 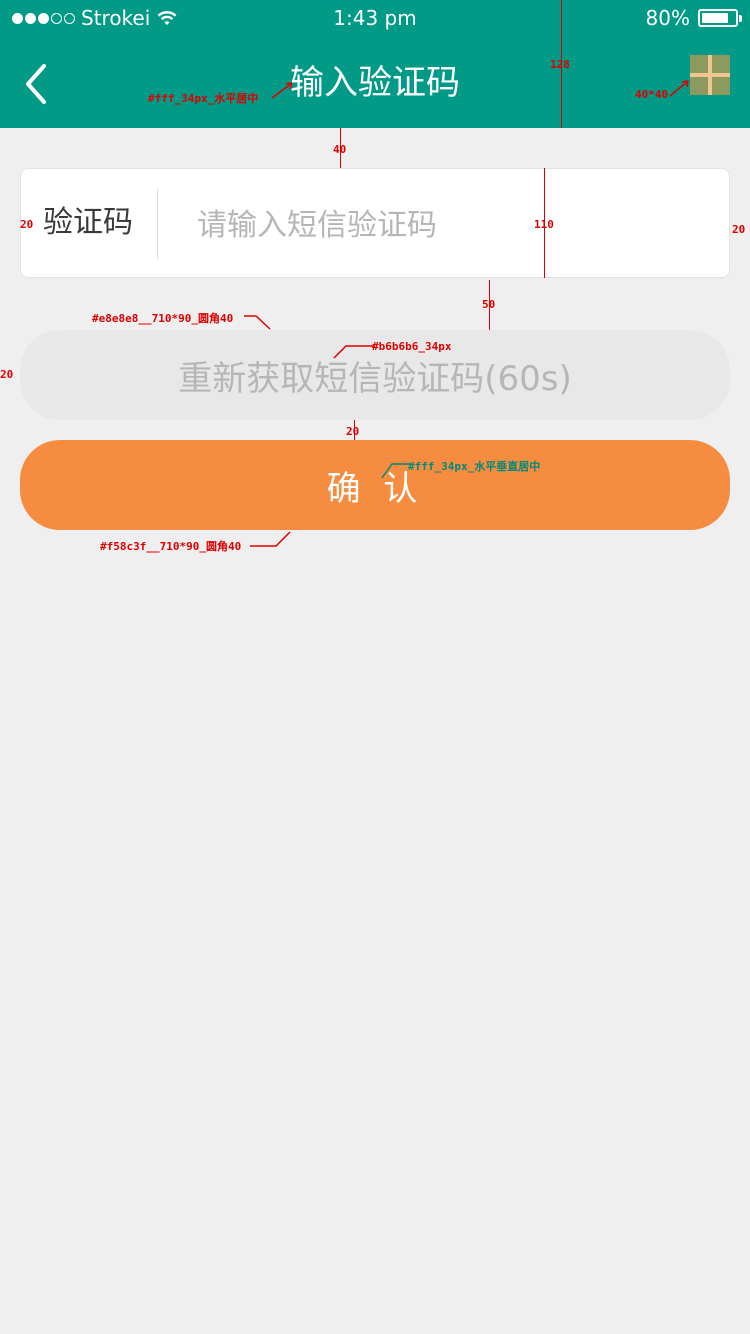 I want to click on ann-right-pad: 20, so click(x=739, y=229).